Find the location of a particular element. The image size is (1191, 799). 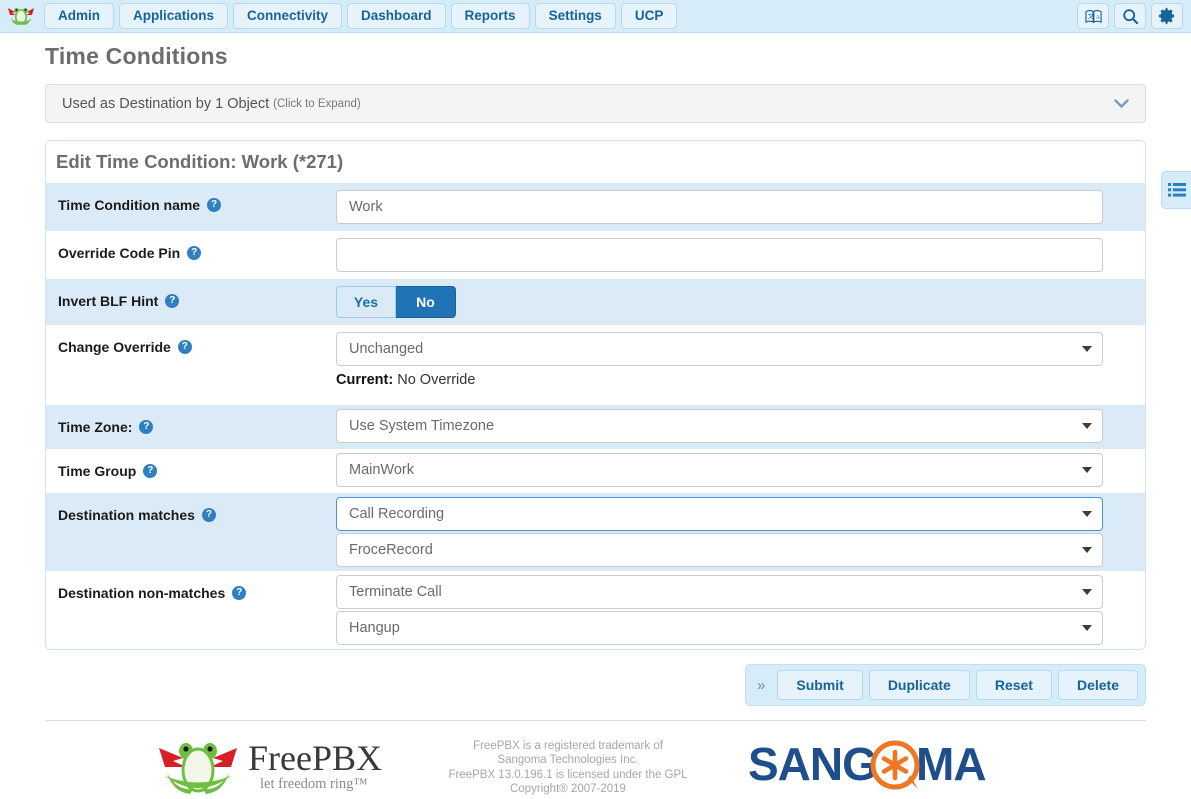

label-invert-blf-hint: Invert BLF Hint ? is located at coordinates (191, 294).